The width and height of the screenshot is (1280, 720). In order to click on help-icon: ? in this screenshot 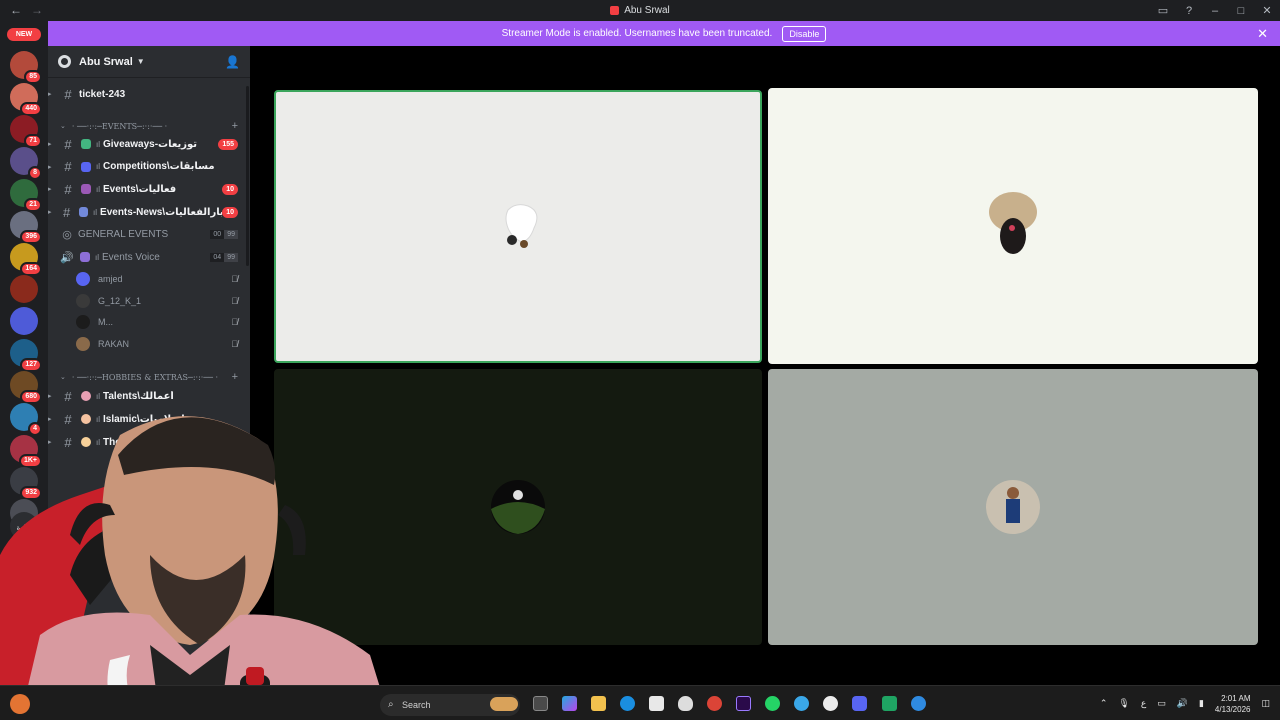, I will do `click(1189, 11)`.